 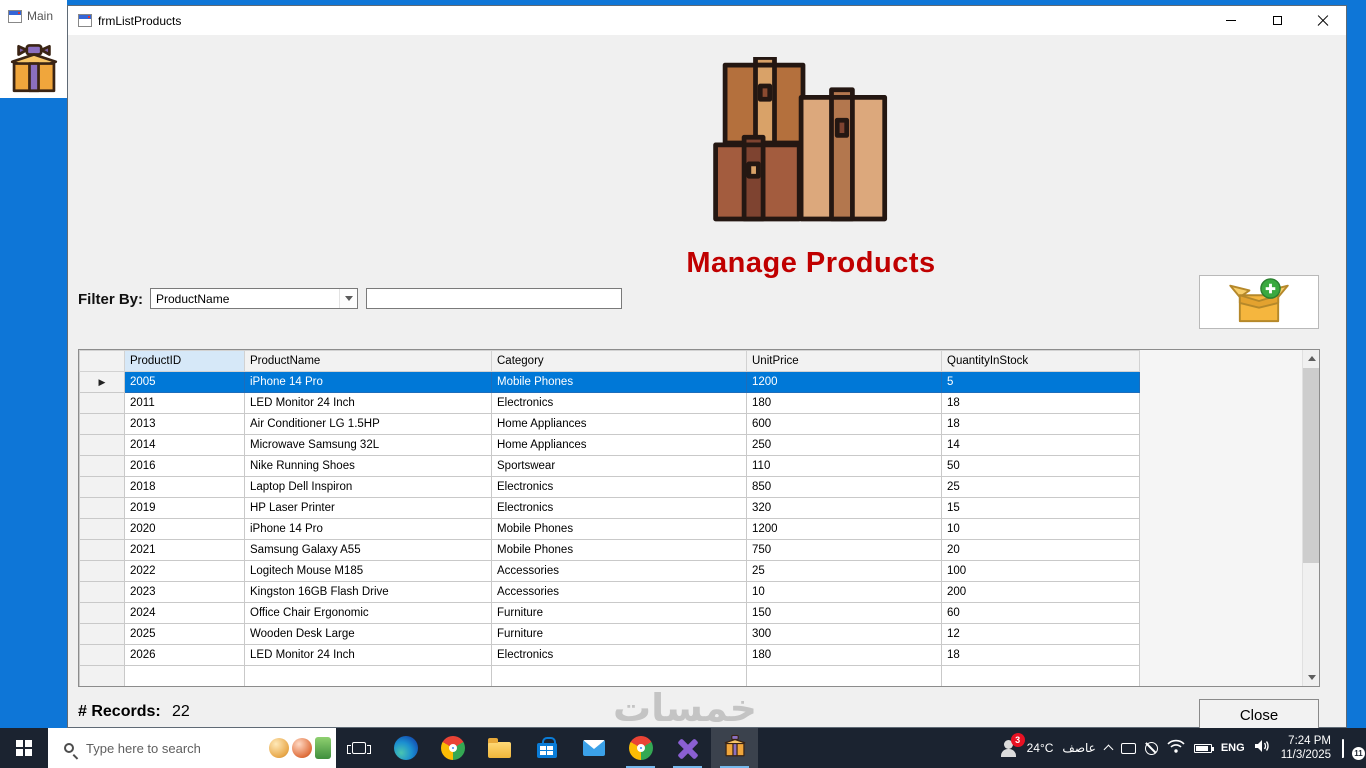 I want to click on table-row: 2020 iPhone 14 Pro Mobile Phones 1200 10, so click(x=609, y=529).